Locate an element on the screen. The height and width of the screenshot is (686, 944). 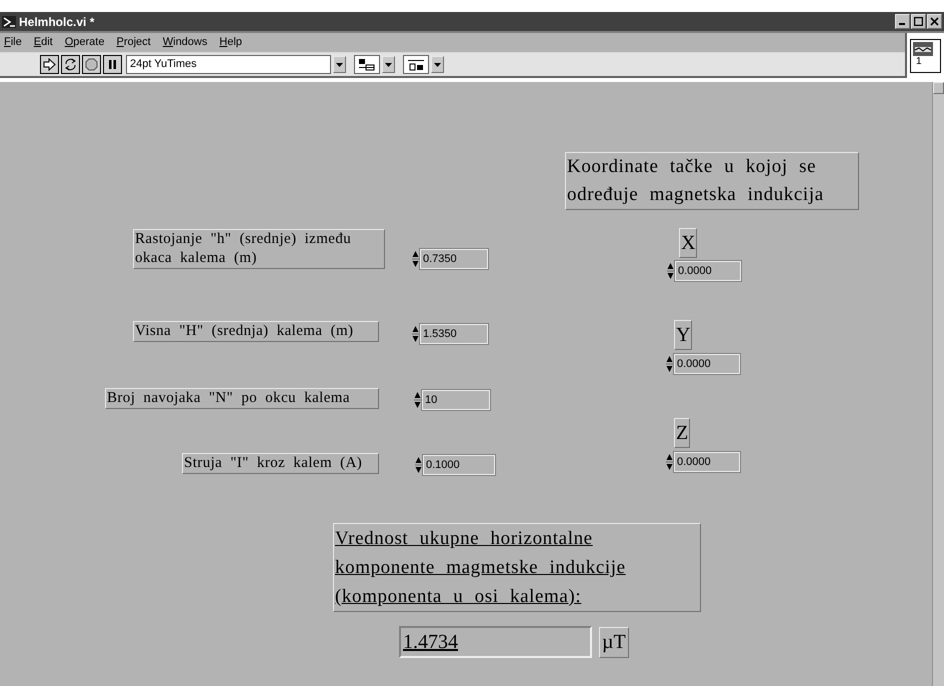
pause-icon is located at coordinates (112, 64).